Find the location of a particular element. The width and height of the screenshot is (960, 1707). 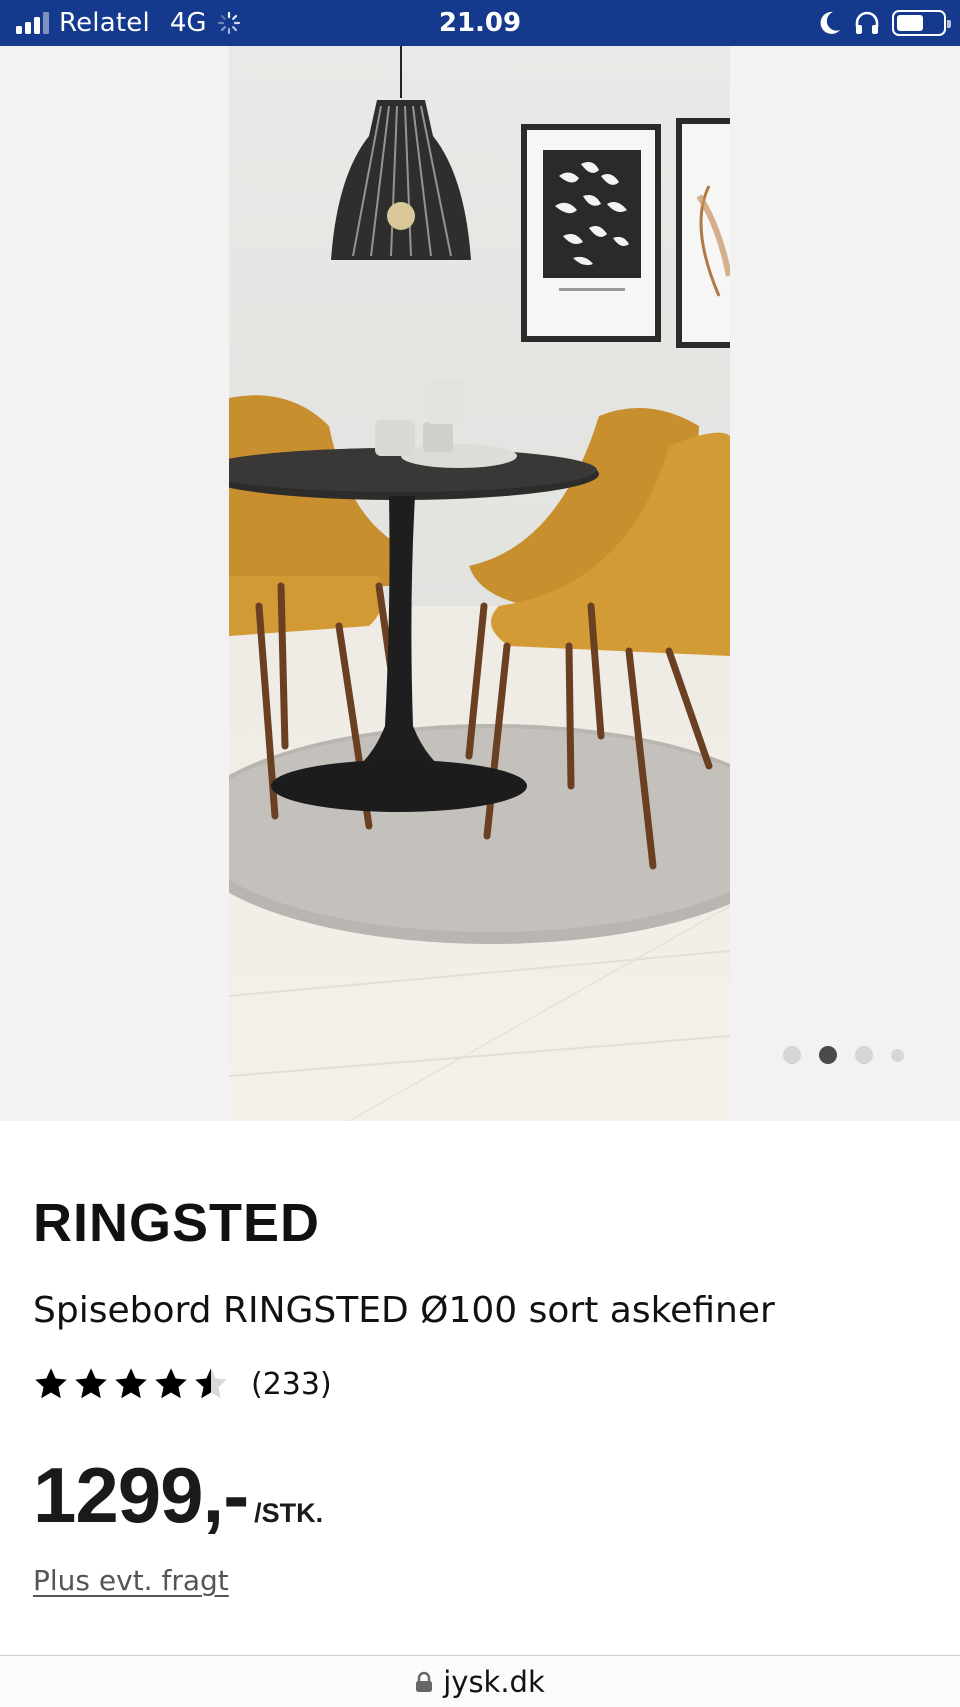

price-block: 1299,- /STK. is located at coordinates (178, 1495).